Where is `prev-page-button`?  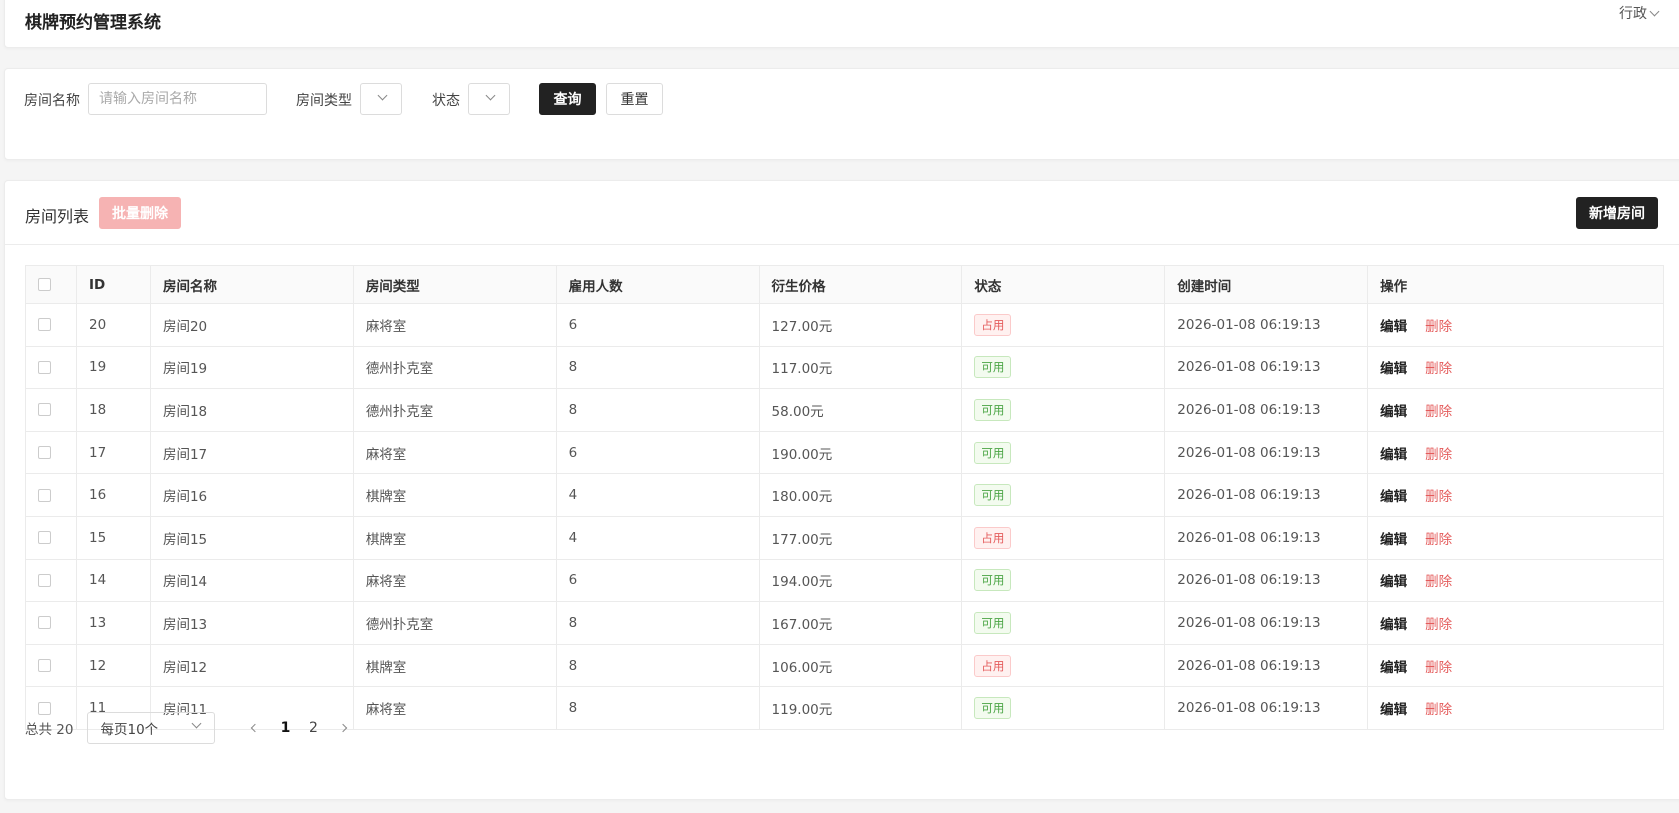
prev-page-button is located at coordinates (255, 728).